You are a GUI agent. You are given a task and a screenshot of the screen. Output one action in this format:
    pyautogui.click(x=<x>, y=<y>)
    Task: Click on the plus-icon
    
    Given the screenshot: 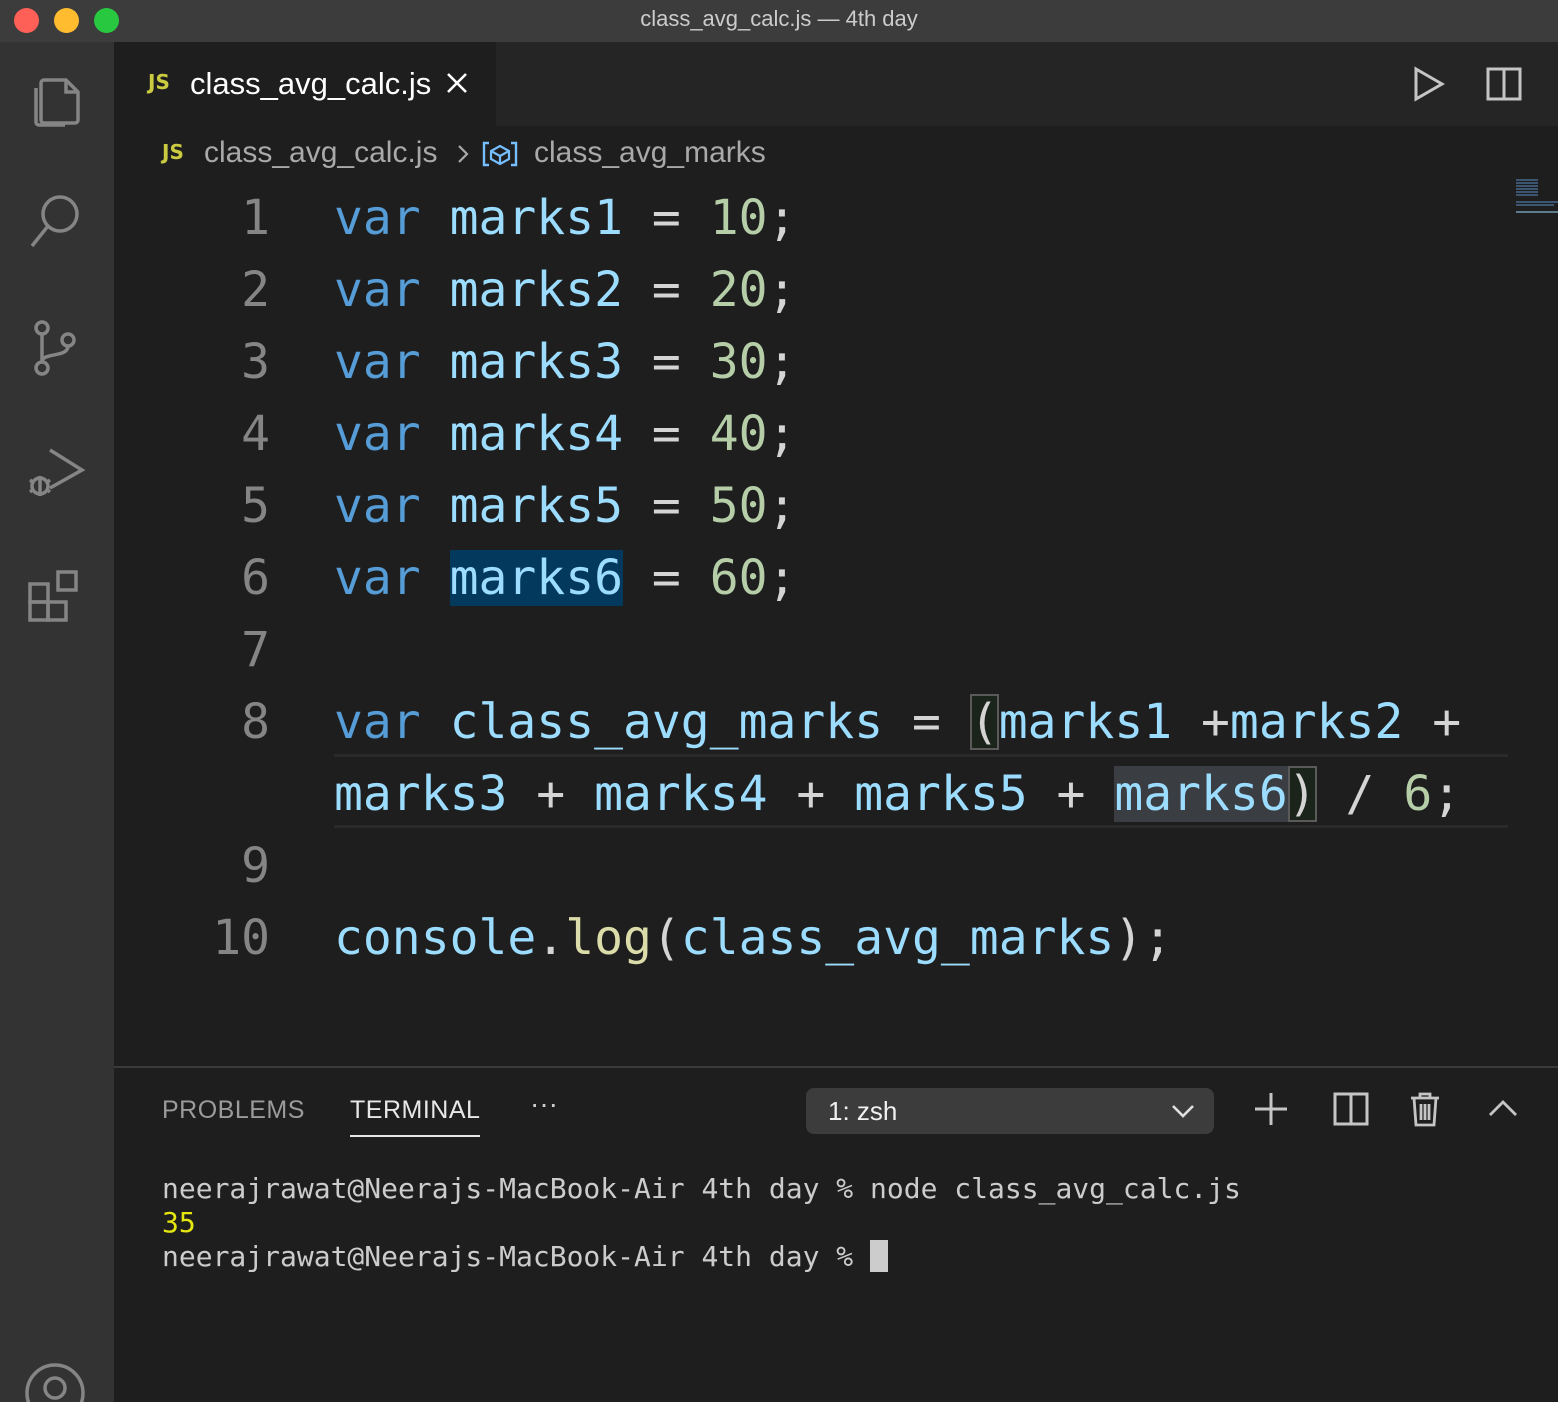 What is the action you would take?
    pyautogui.click(x=1271, y=1109)
    